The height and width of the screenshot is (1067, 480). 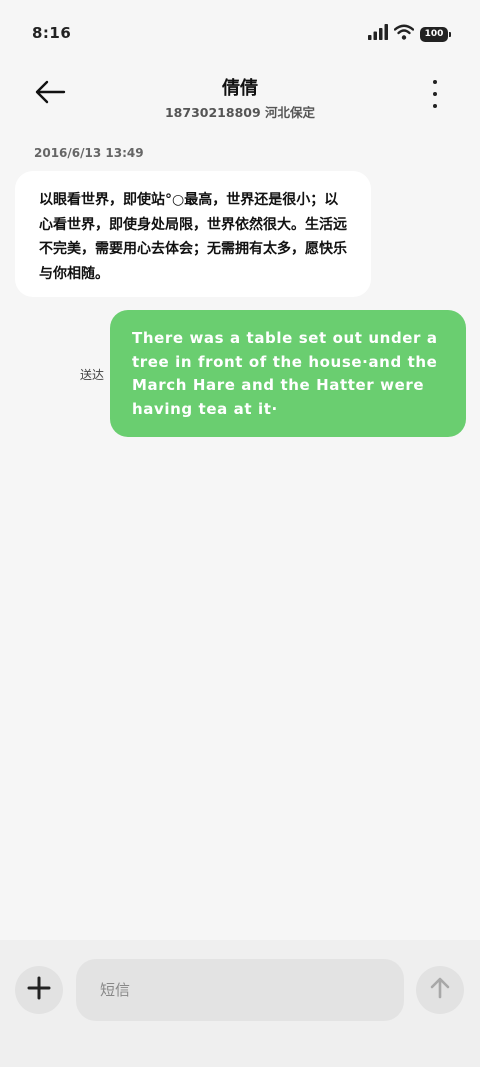 I want to click on send-arrow-up-icon, so click(x=440, y=990).